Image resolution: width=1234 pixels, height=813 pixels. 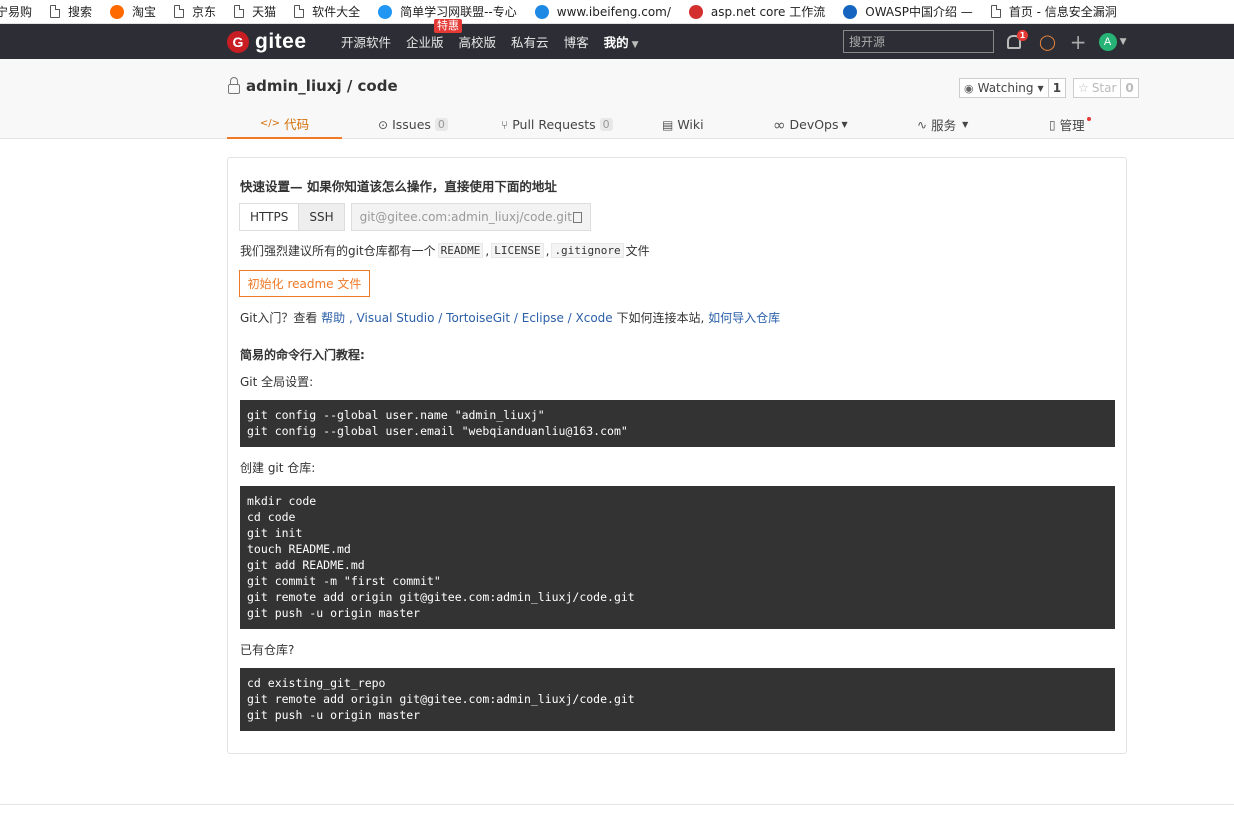 I want to click on nav-link-education: 高校版, so click(x=478, y=41).